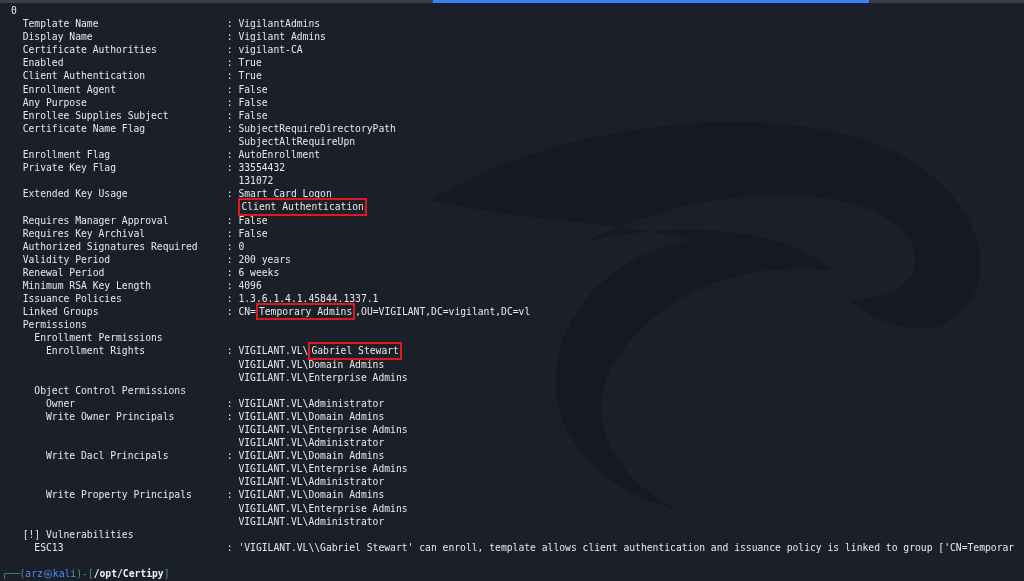  I want to click on field-label: Requires Manager Approval, so click(95, 220).